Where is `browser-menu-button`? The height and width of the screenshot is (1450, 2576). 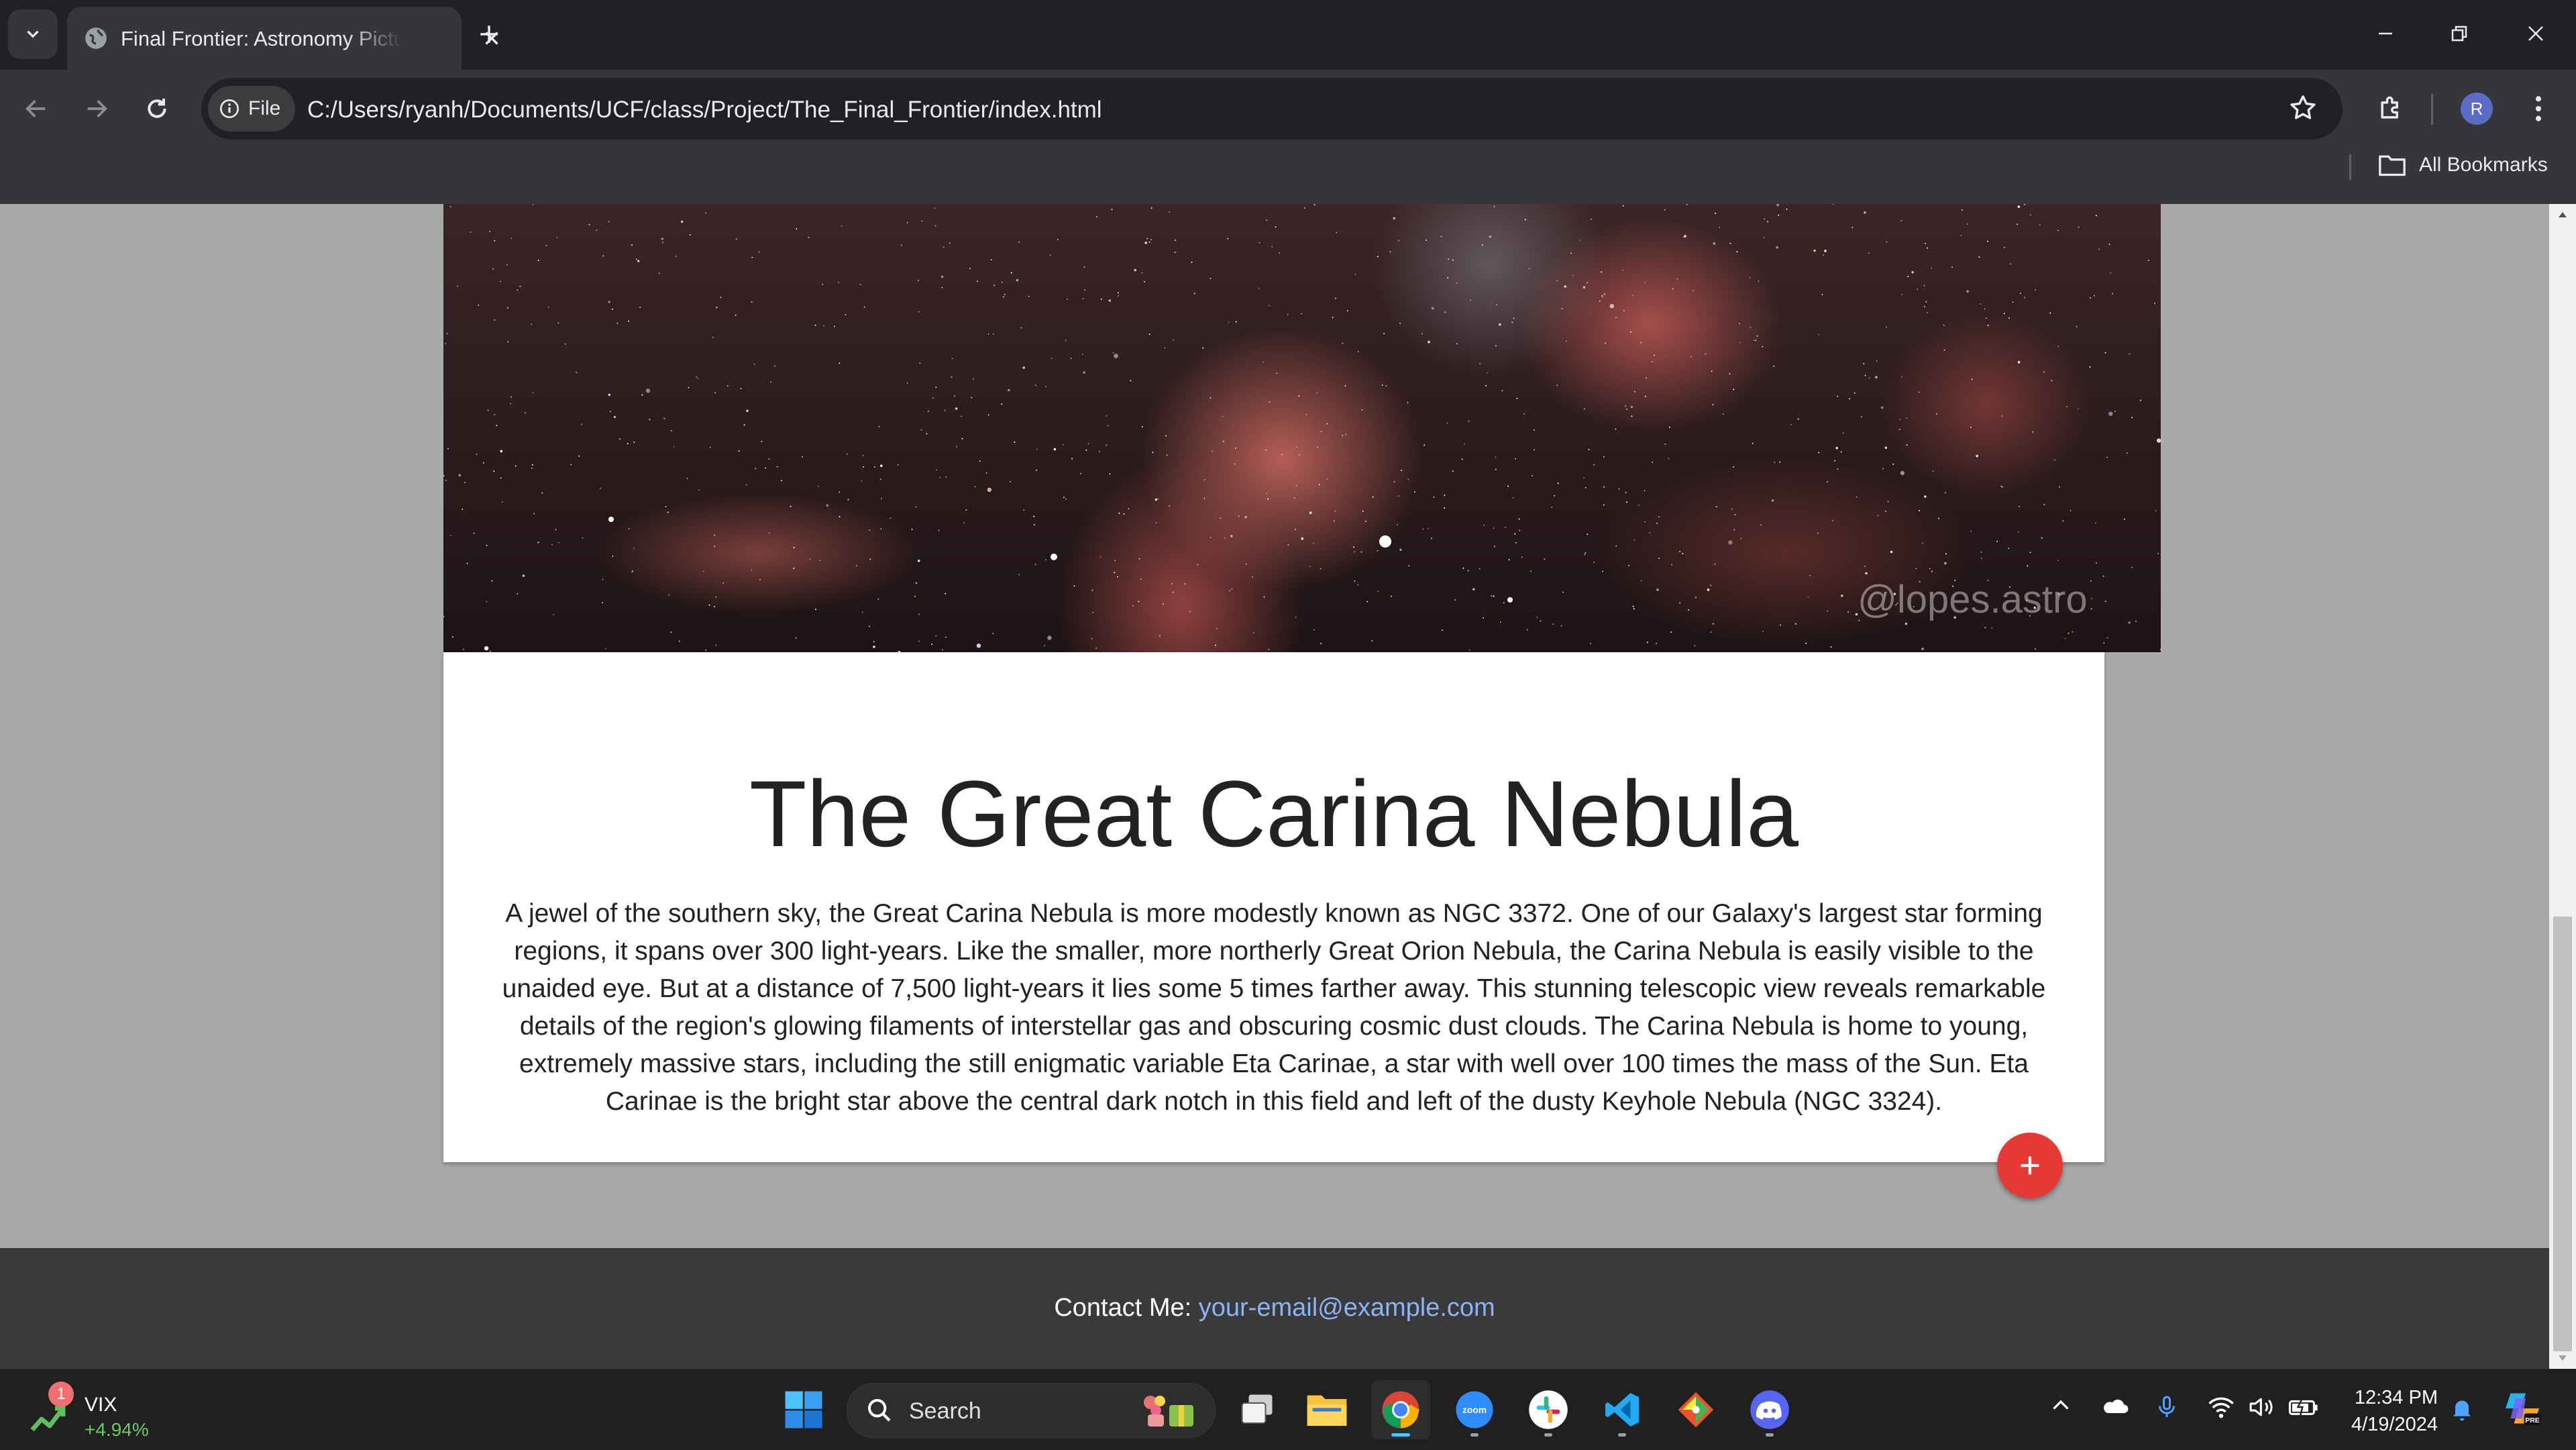 browser-menu-button is located at coordinates (2538, 109).